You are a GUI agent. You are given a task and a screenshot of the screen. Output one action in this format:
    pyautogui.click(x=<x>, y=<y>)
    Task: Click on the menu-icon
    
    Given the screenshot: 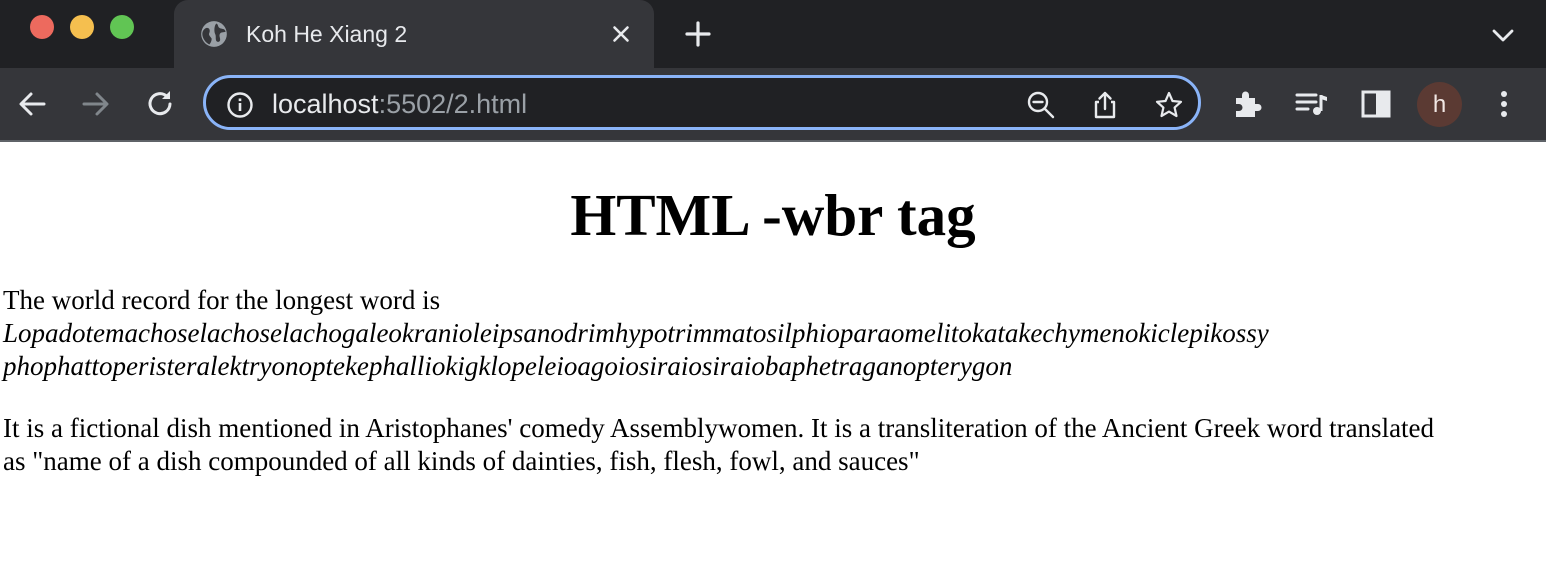 What is the action you would take?
    pyautogui.click(x=1504, y=104)
    